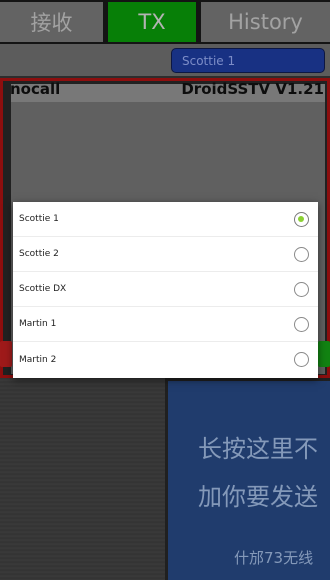  I want to click on mode-option-martin-2: Martin 2, so click(165, 359).